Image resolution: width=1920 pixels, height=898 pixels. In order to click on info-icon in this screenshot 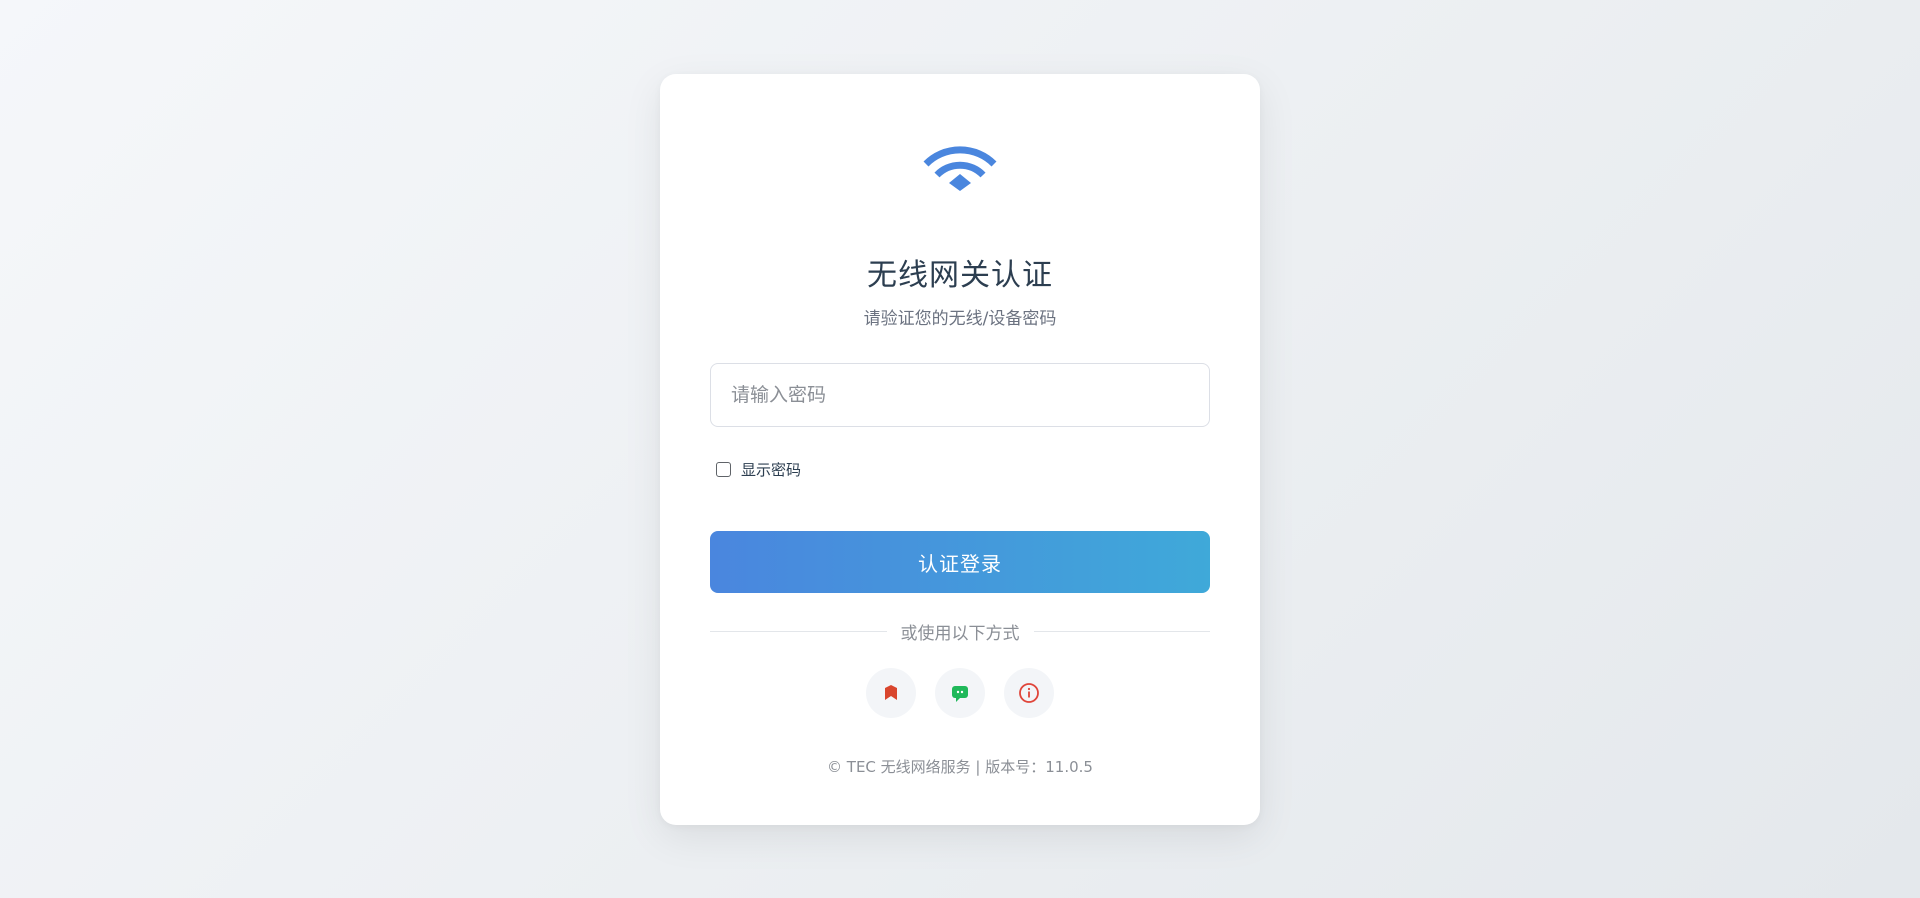, I will do `click(1029, 693)`.